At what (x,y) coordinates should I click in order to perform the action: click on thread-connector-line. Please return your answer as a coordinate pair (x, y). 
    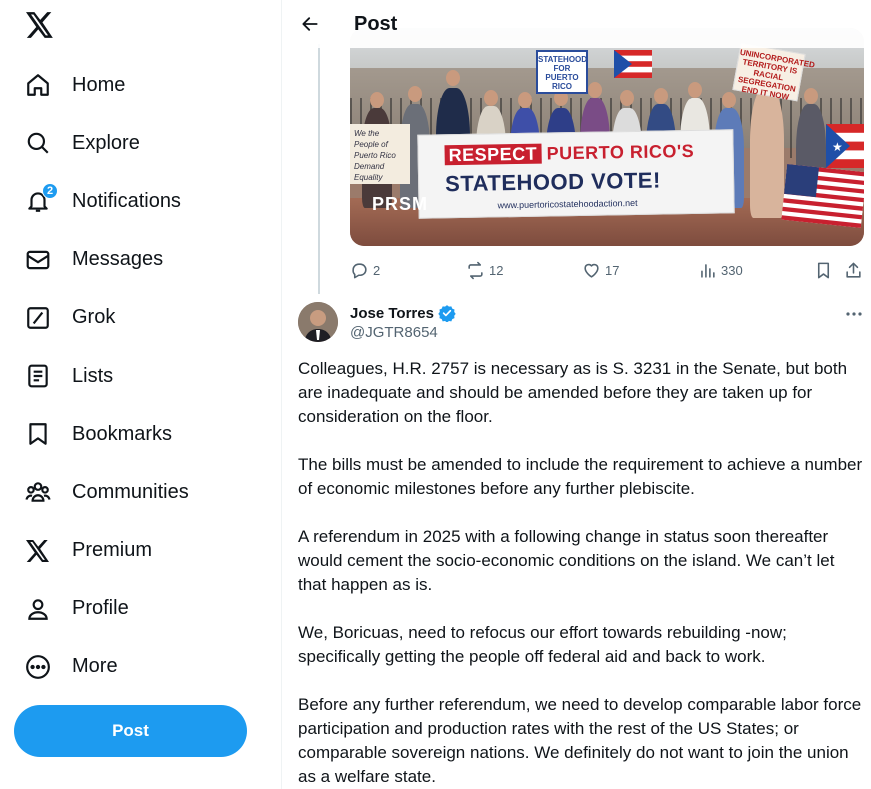
    Looking at the image, I should click on (319, 169).